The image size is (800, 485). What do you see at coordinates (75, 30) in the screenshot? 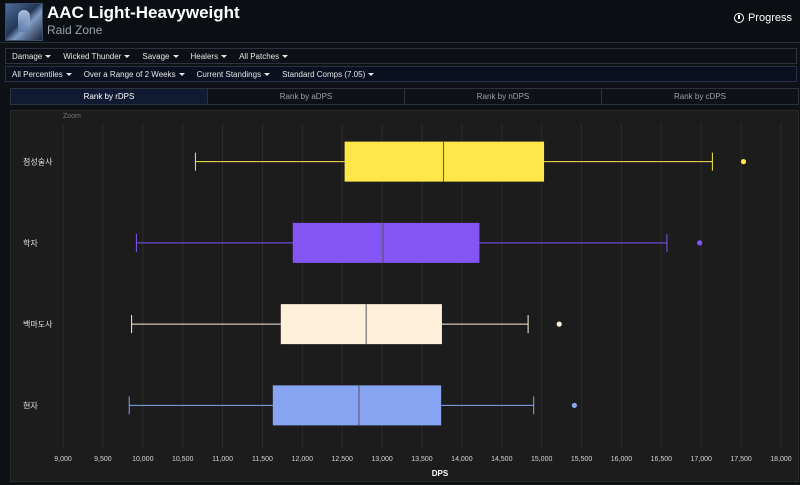
I see `page-subtitle: Raid Zone` at bounding box center [75, 30].